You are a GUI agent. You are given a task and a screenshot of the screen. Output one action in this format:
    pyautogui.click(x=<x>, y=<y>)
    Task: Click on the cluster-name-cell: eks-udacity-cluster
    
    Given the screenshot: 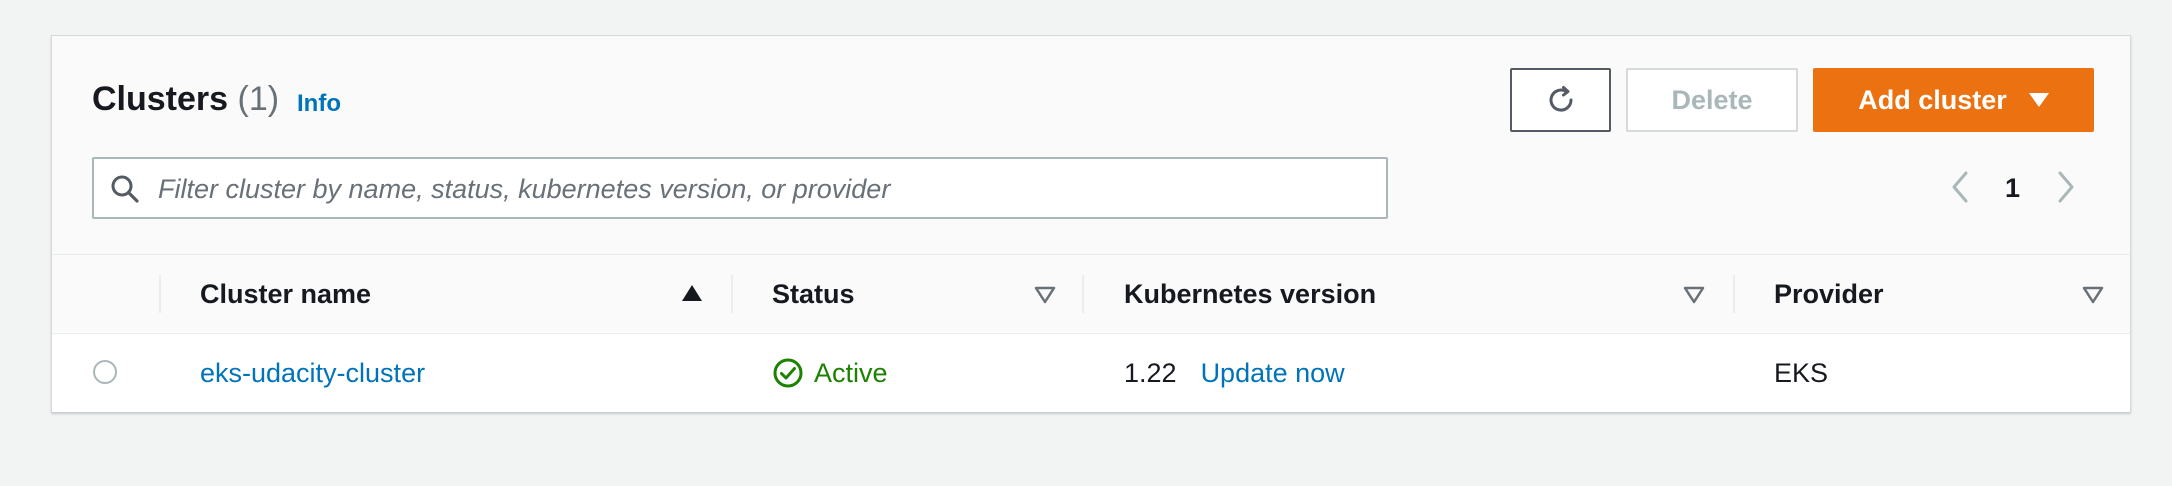 What is the action you would take?
    pyautogui.click(x=312, y=373)
    